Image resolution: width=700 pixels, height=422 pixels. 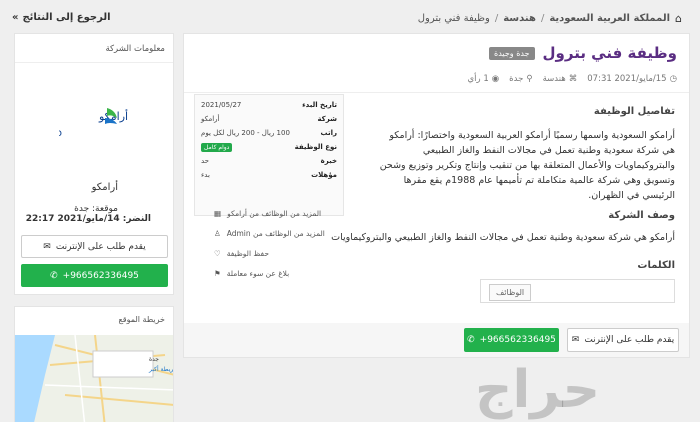 What do you see at coordinates (656, 265) in the screenshot?
I see `keywords-heading: الكلمات` at bounding box center [656, 265].